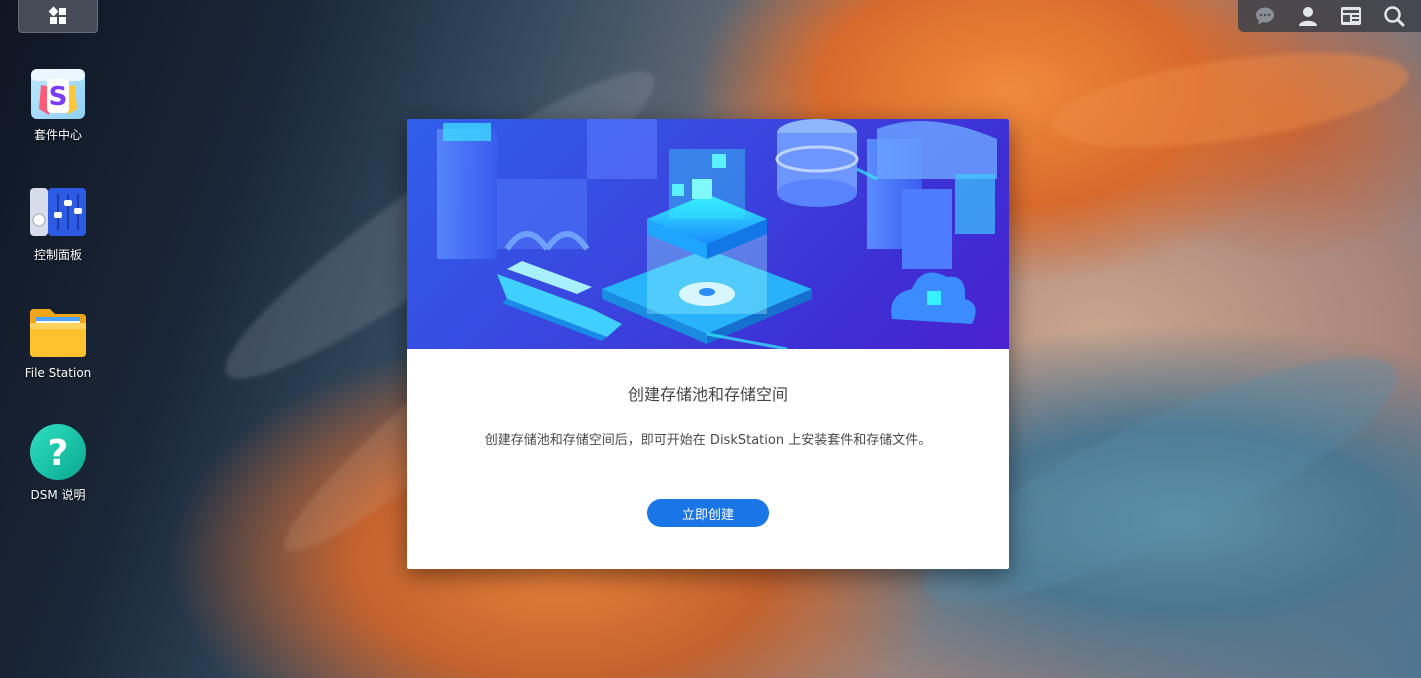 This screenshot has width=1421, height=678. I want to click on system-tray, so click(1329, 16).